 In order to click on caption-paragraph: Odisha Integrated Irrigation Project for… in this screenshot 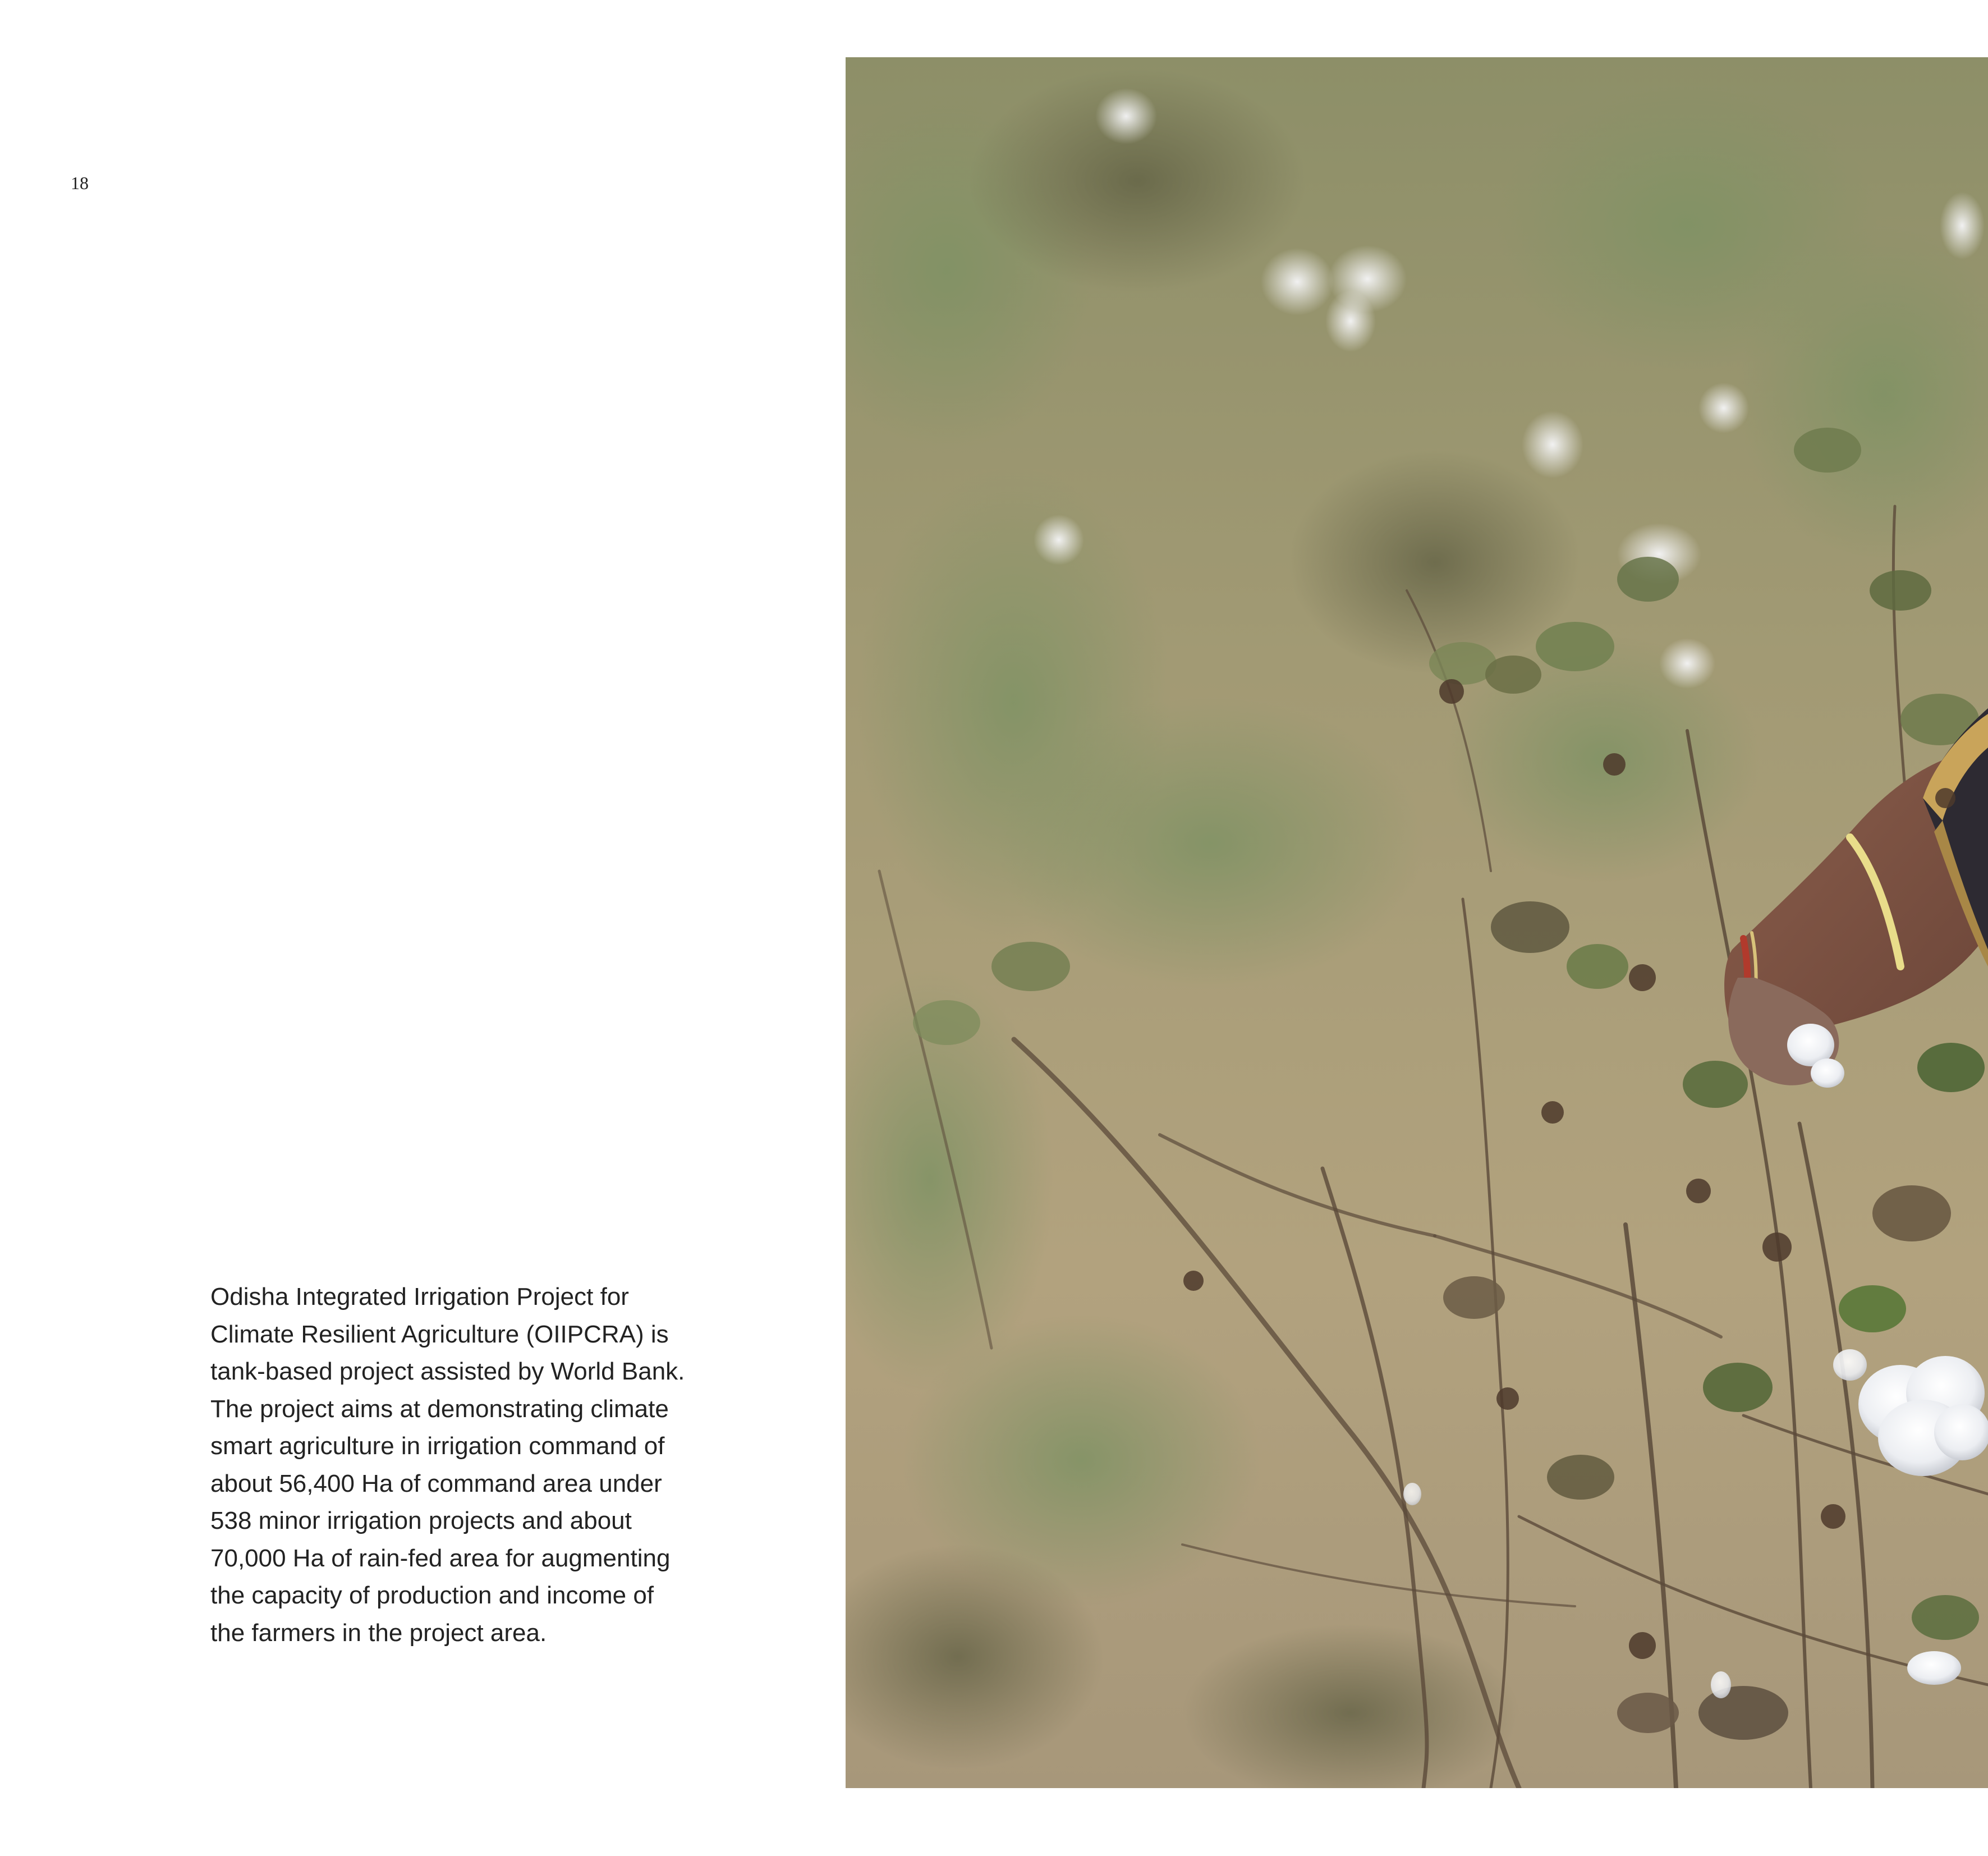, I will do `click(447, 1465)`.